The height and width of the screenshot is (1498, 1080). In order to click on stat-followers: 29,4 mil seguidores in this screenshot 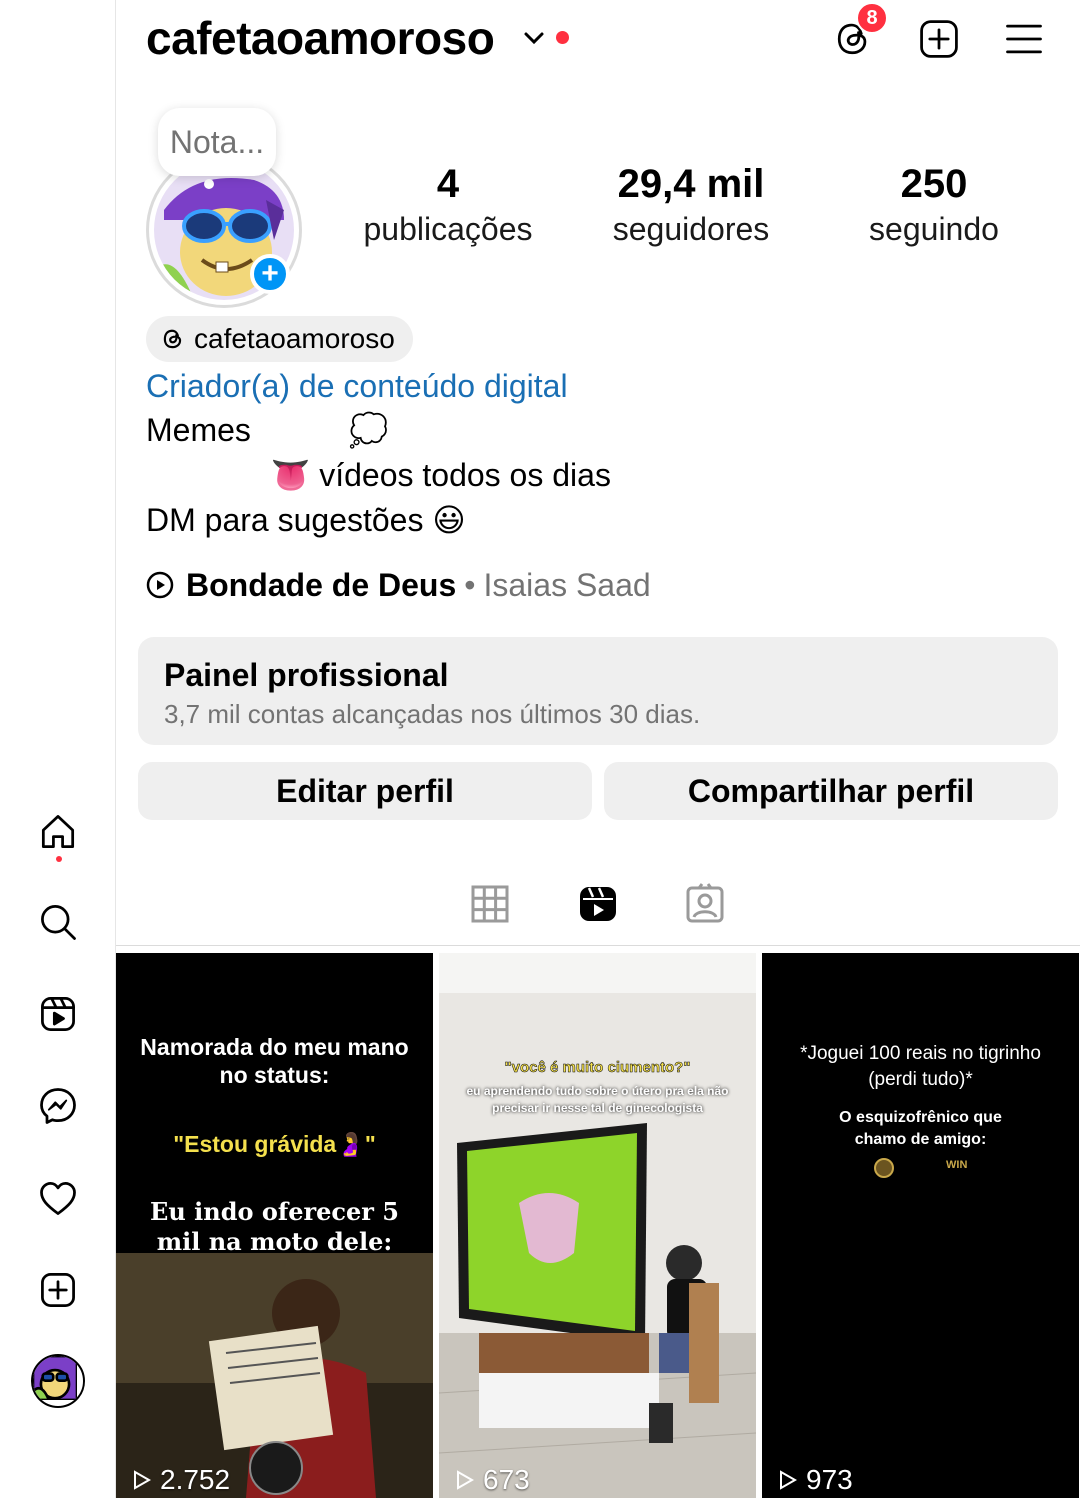, I will do `click(691, 205)`.